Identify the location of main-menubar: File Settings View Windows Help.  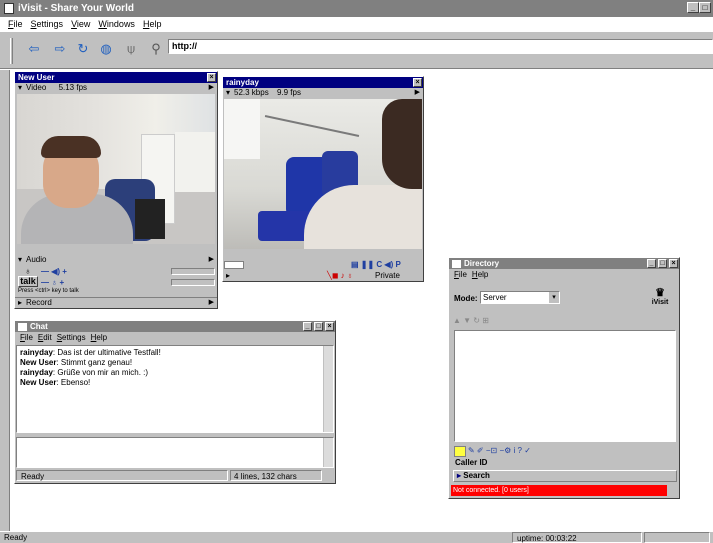
(356, 24).